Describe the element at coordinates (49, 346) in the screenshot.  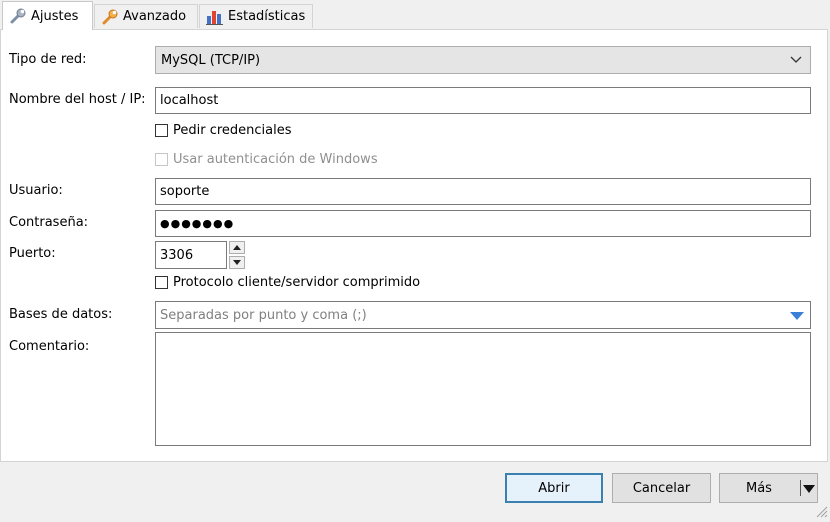
I see `comment-label: Comentario:` at that location.